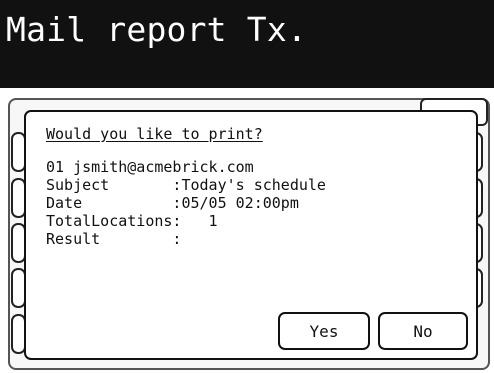 The height and width of the screenshot is (373, 494). What do you see at coordinates (157, 29) in the screenshot?
I see `screen-title: Mail report Tx.` at bounding box center [157, 29].